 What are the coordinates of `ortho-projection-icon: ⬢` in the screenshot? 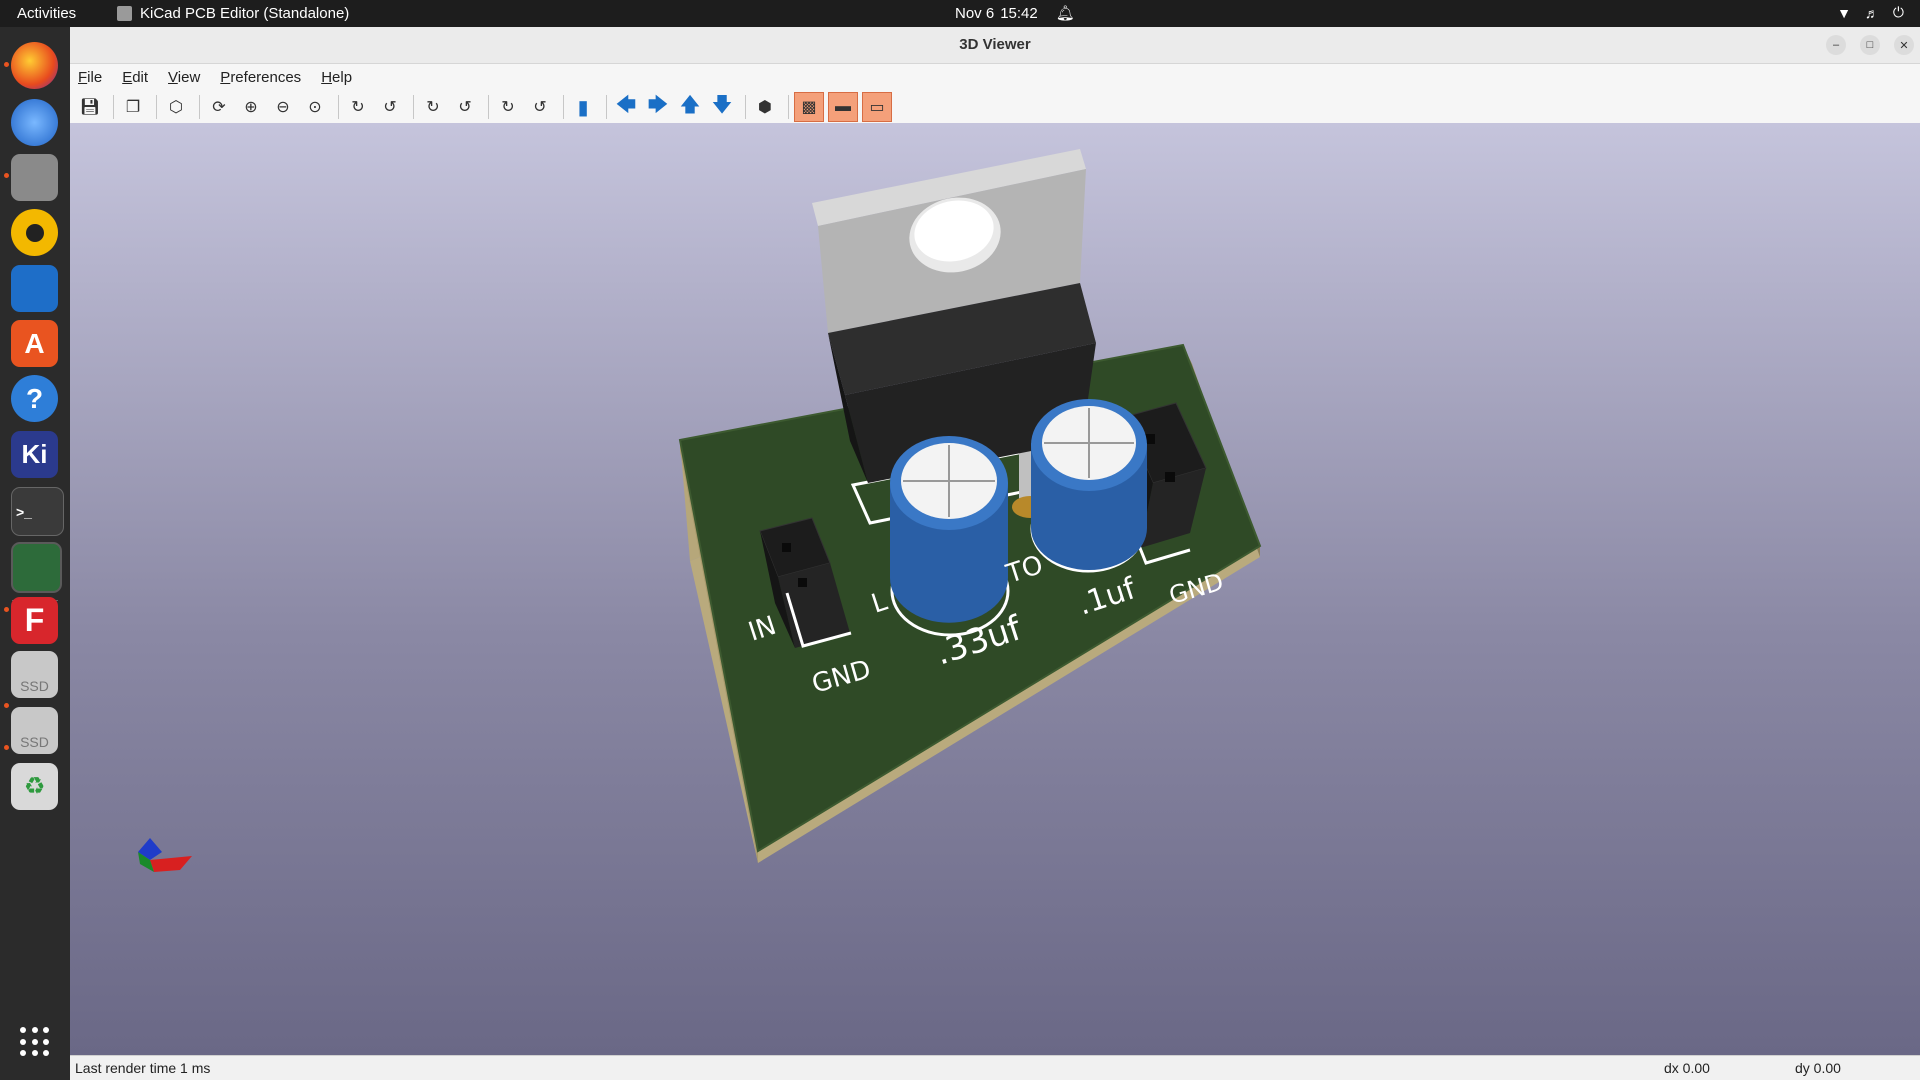 It's located at (765, 107).